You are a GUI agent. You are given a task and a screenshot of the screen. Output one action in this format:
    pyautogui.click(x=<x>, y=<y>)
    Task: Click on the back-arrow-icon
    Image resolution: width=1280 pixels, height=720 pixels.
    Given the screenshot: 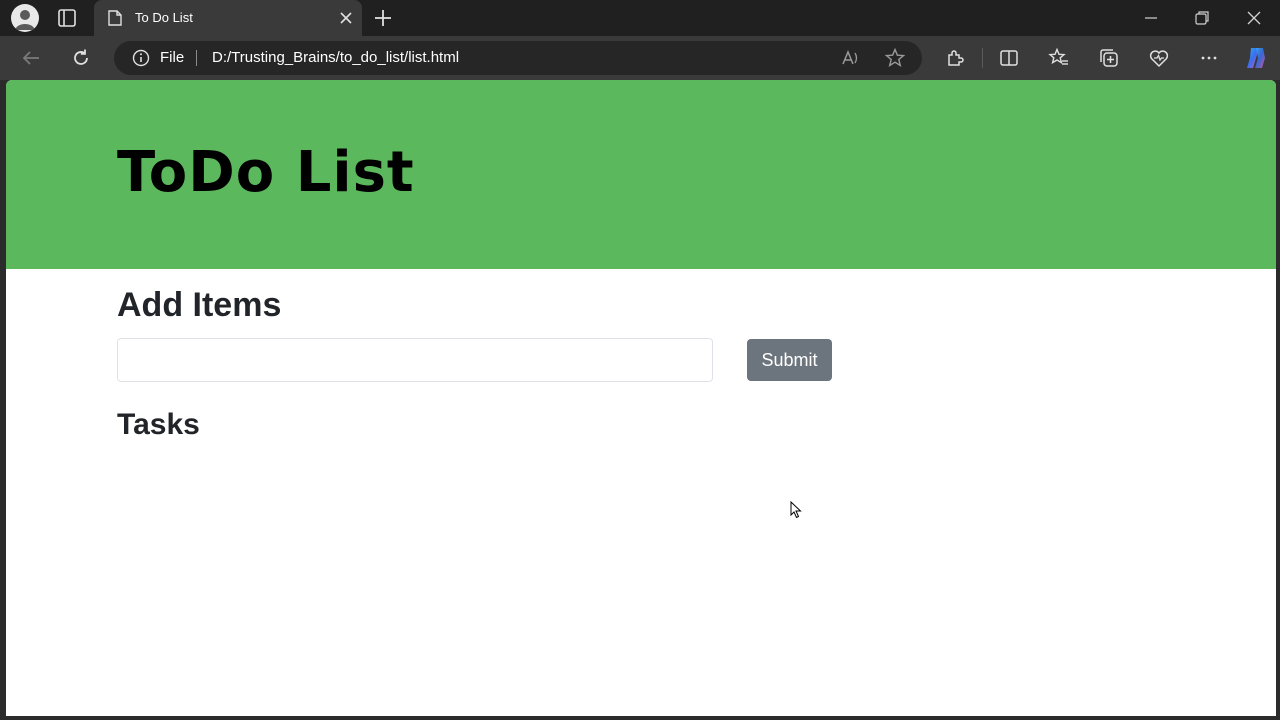 What is the action you would take?
    pyautogui.click(x=31, y=58)
    